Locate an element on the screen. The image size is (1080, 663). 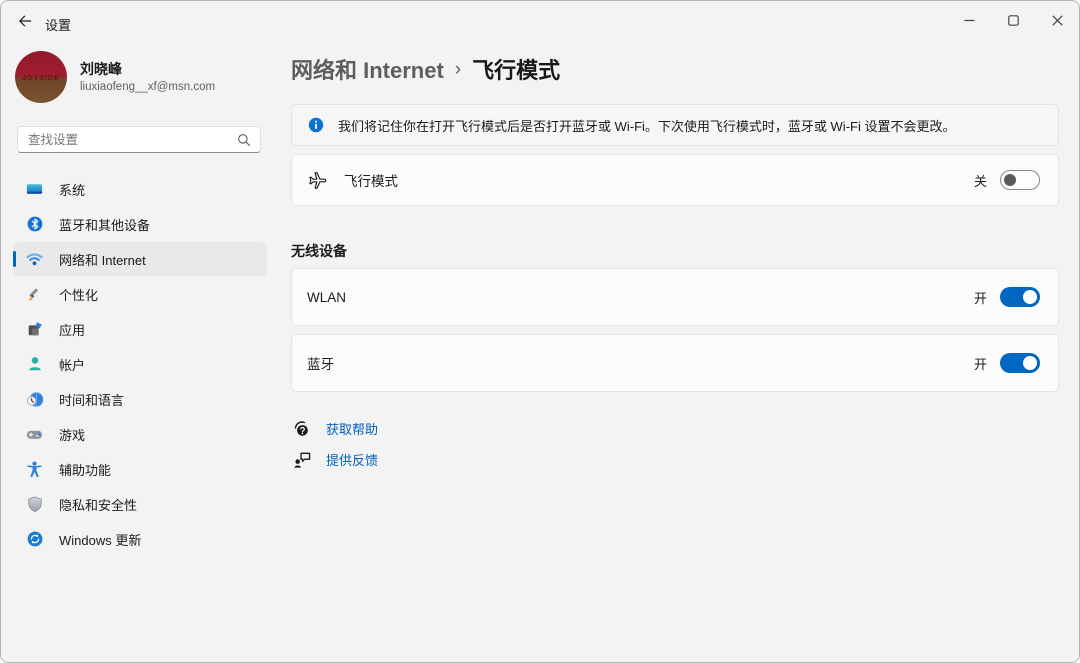
update-icon is located at coordinates (34, 539).